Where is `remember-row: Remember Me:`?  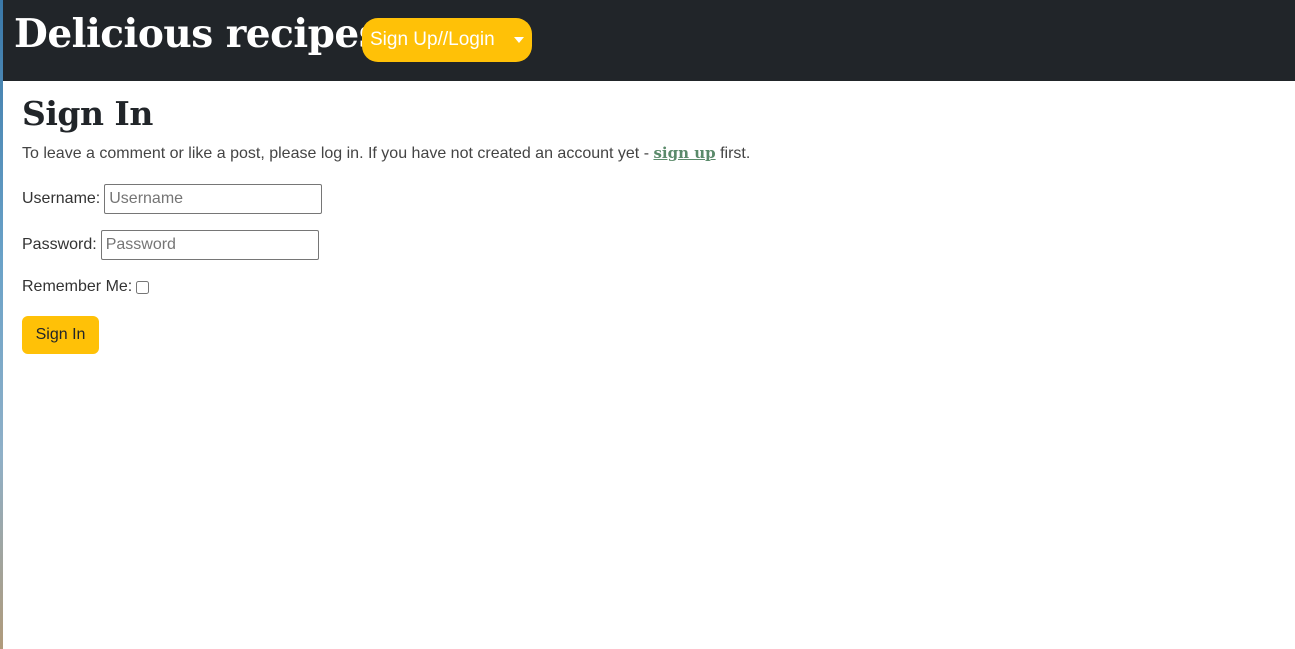 remember-row: Remember Me: is located at coordinates (86, 287).